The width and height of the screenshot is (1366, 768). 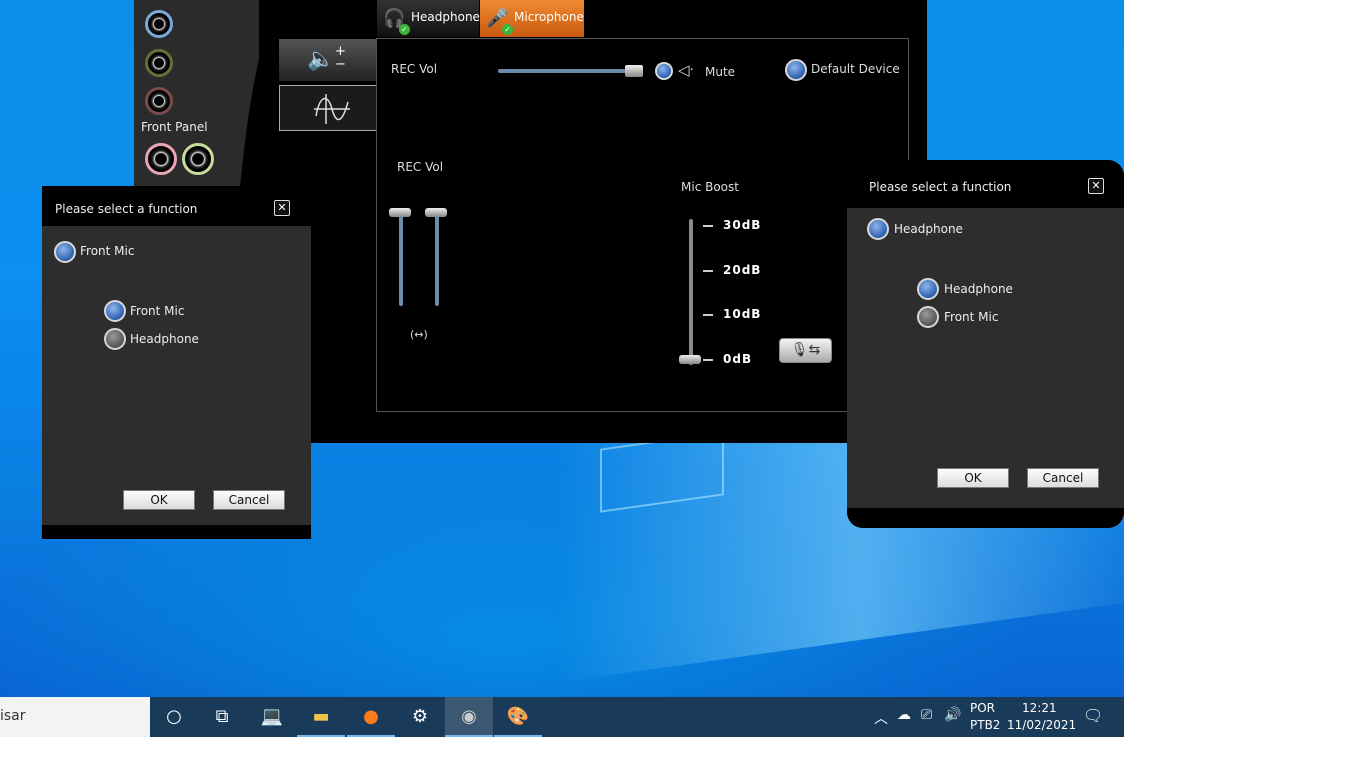 What do you see at coordinates (634, 71) in the screenshot?
I see `rec-volume-slider-knob` at bounding box center [634, 71].